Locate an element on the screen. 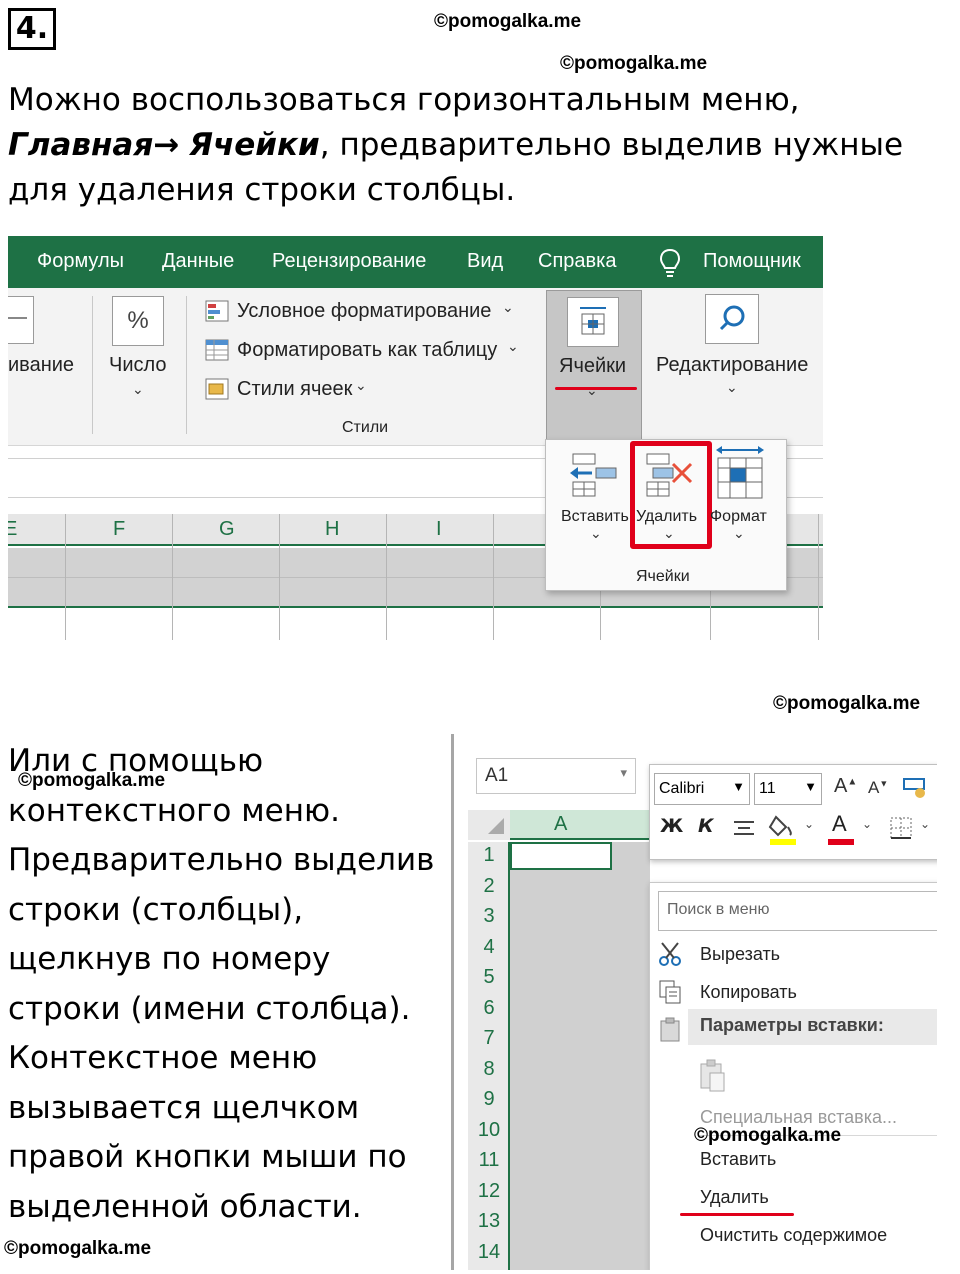 This screenshot has height=1274, width=960. menu-search-input: Поиск в меню is located at coordinates (797, 911).